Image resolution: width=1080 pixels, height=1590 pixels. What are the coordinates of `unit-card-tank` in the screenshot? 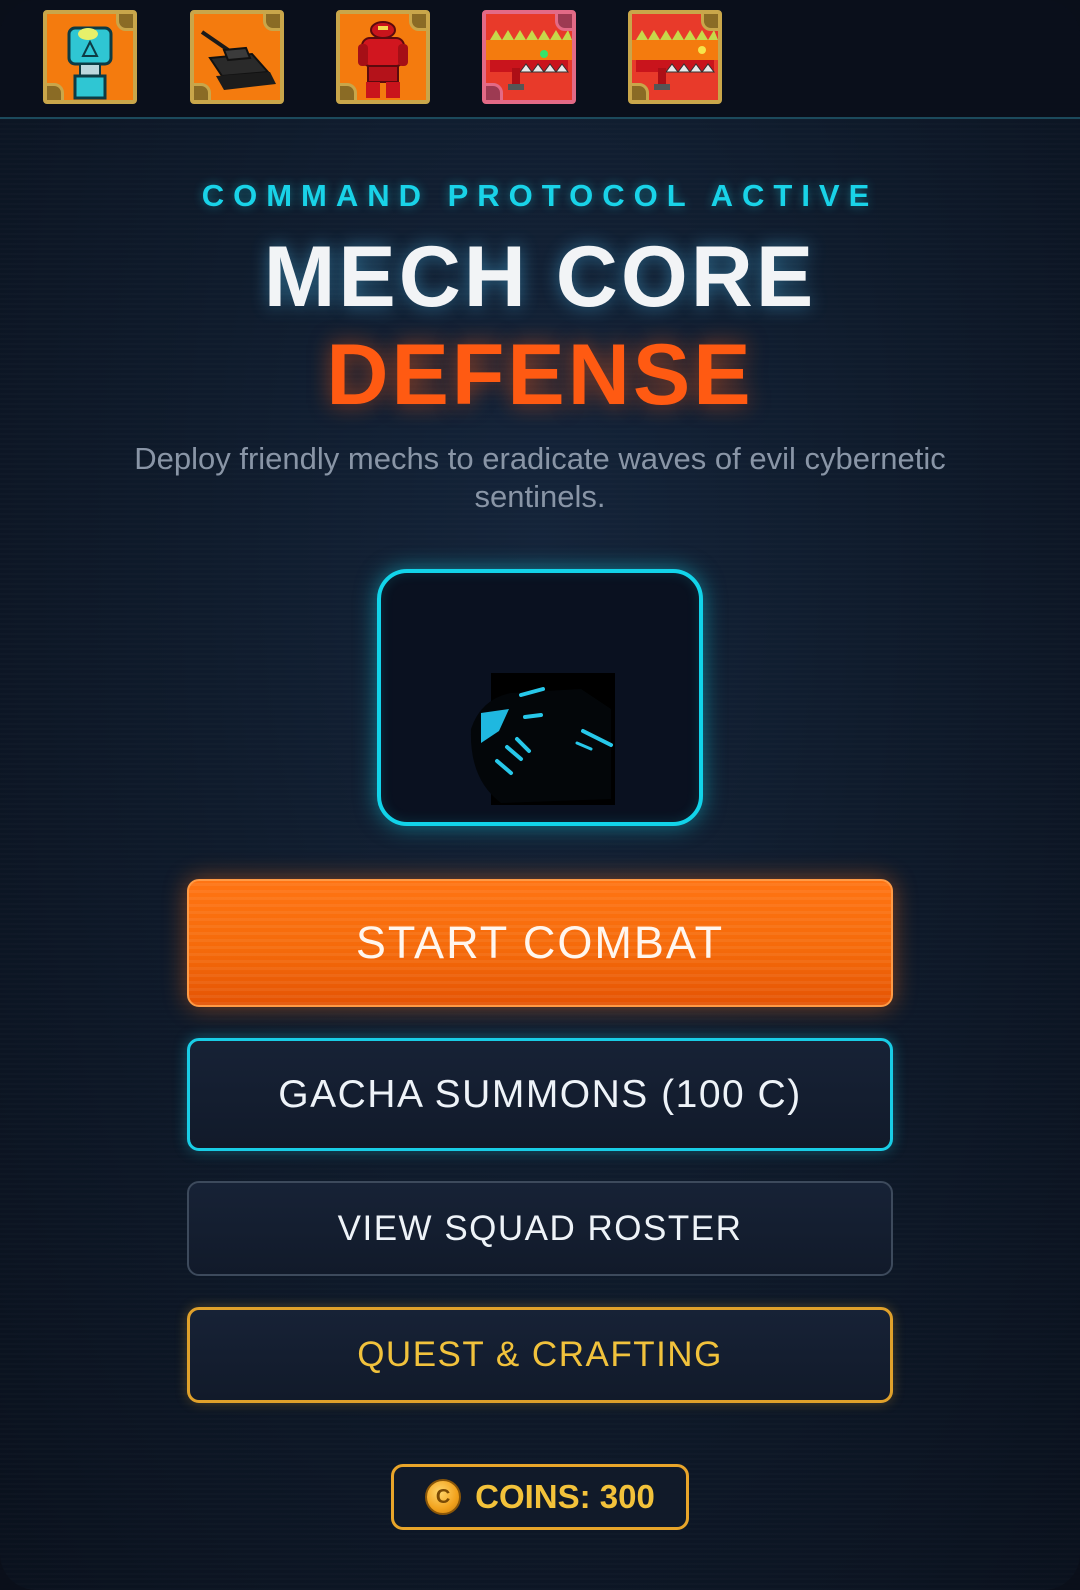 It's located at (237, 57).